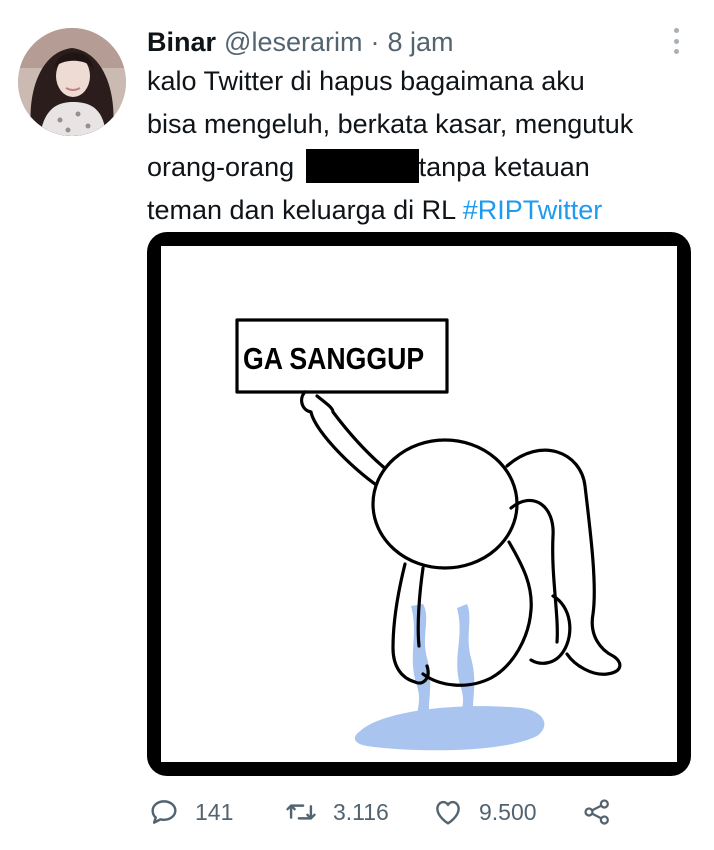 This screenshot has width=714, height=850. I want to click on author-handle: @leserarim, so click(293, 42).